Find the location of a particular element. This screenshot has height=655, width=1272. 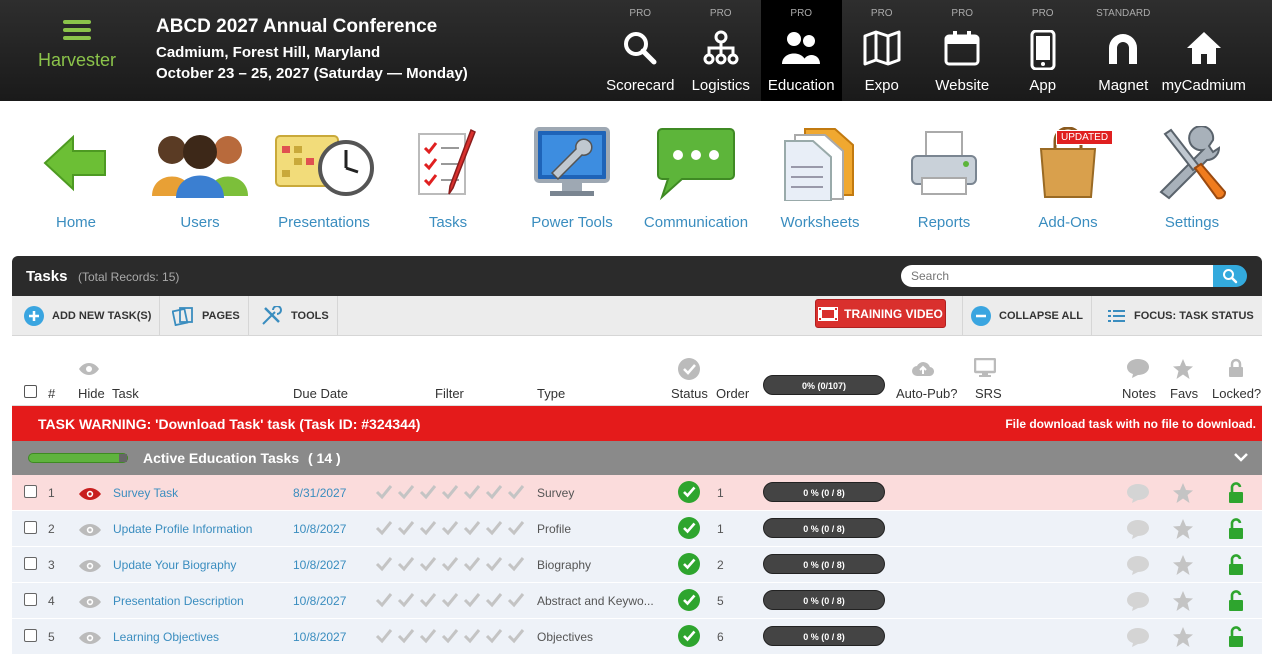

collapse-all-button: COLLAPSE ALL is located at coordinates (1027, 315).